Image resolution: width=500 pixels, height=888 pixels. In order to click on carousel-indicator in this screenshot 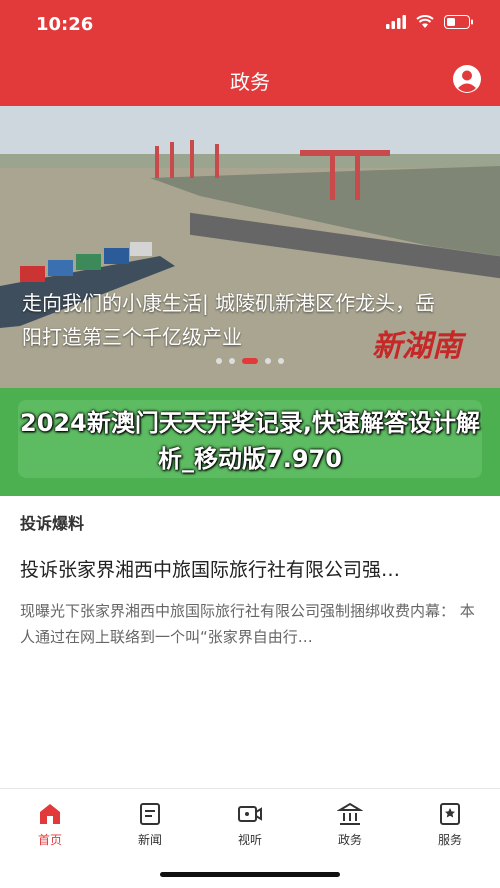, I will do `click(250, 361)`.